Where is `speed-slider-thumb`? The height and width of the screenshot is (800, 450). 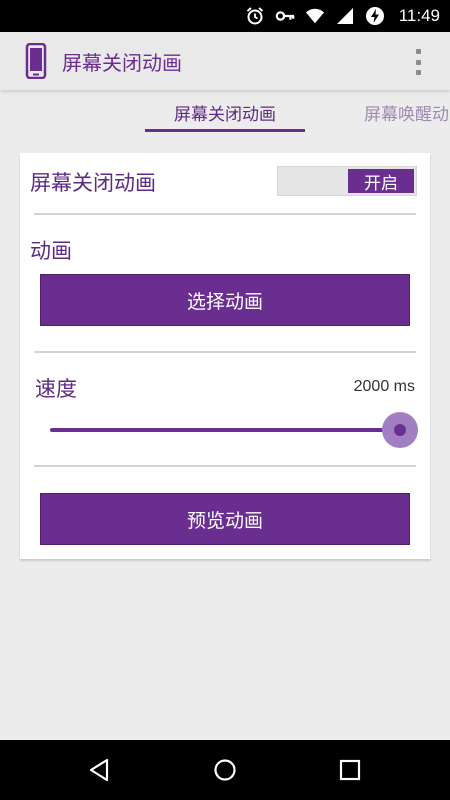 speed-slider-thumb is located at coordinates (400, 430).